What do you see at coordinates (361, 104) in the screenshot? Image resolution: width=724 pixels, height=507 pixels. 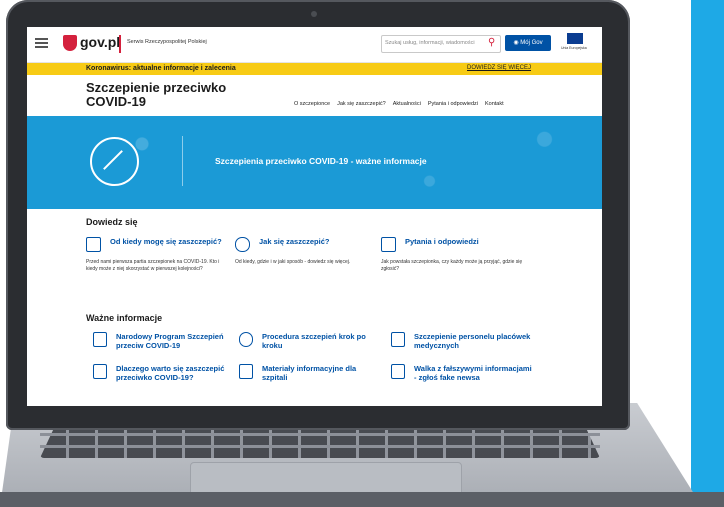 I see `nav-jak-sie-zaszczepic: Jak się zaszczepić?` at bounding box center [361, 104].